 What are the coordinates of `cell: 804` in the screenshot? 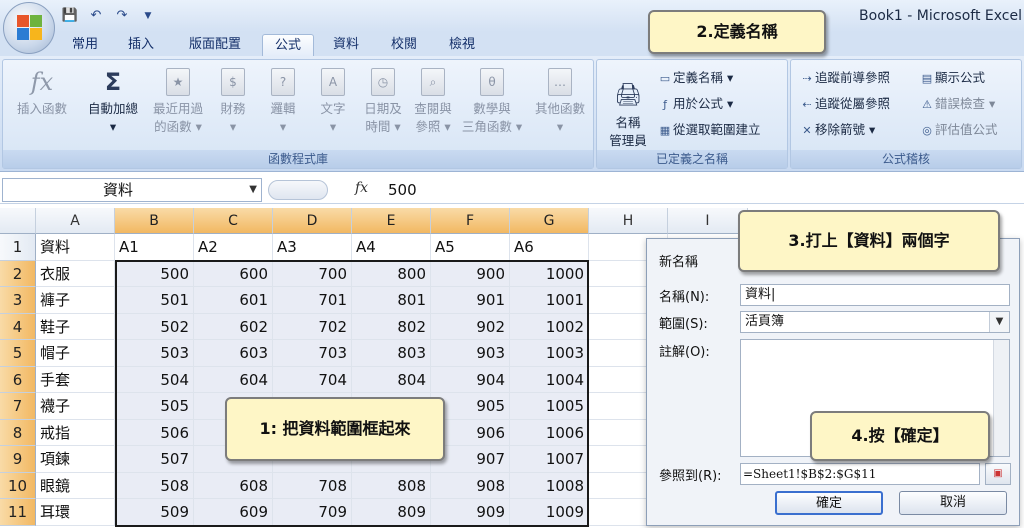 It's located at (391, 379).